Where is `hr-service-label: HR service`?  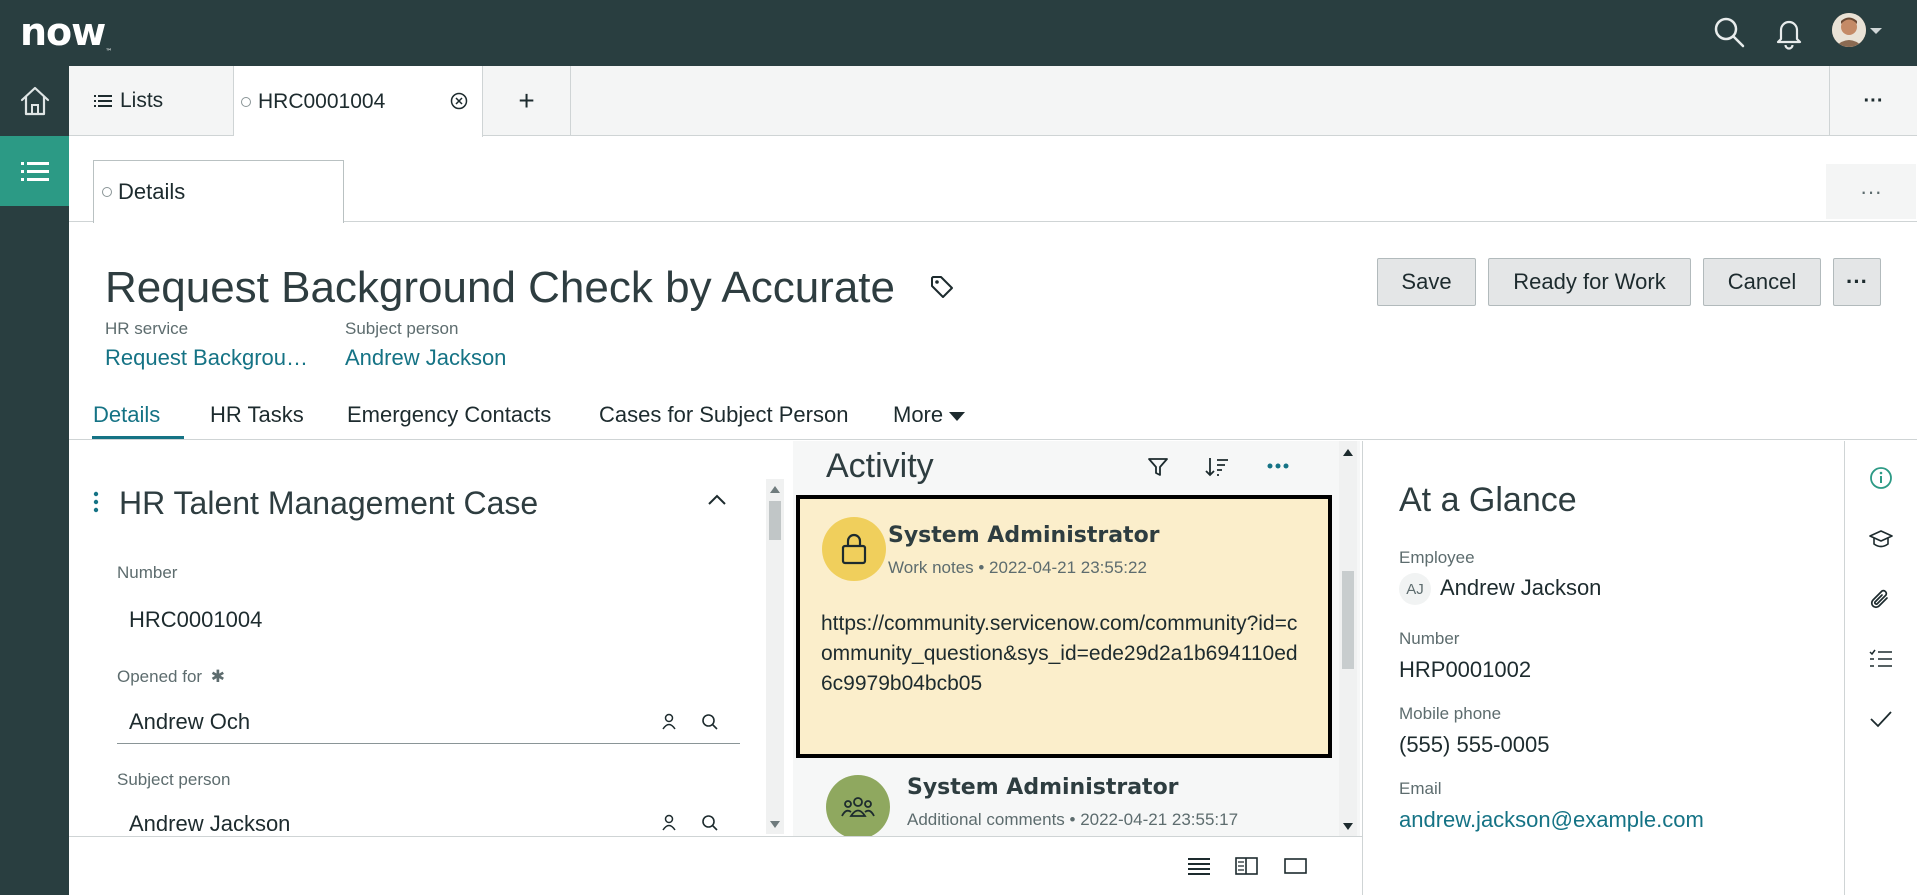
hr-service-label: HR service is located at coordinates (147, 328).